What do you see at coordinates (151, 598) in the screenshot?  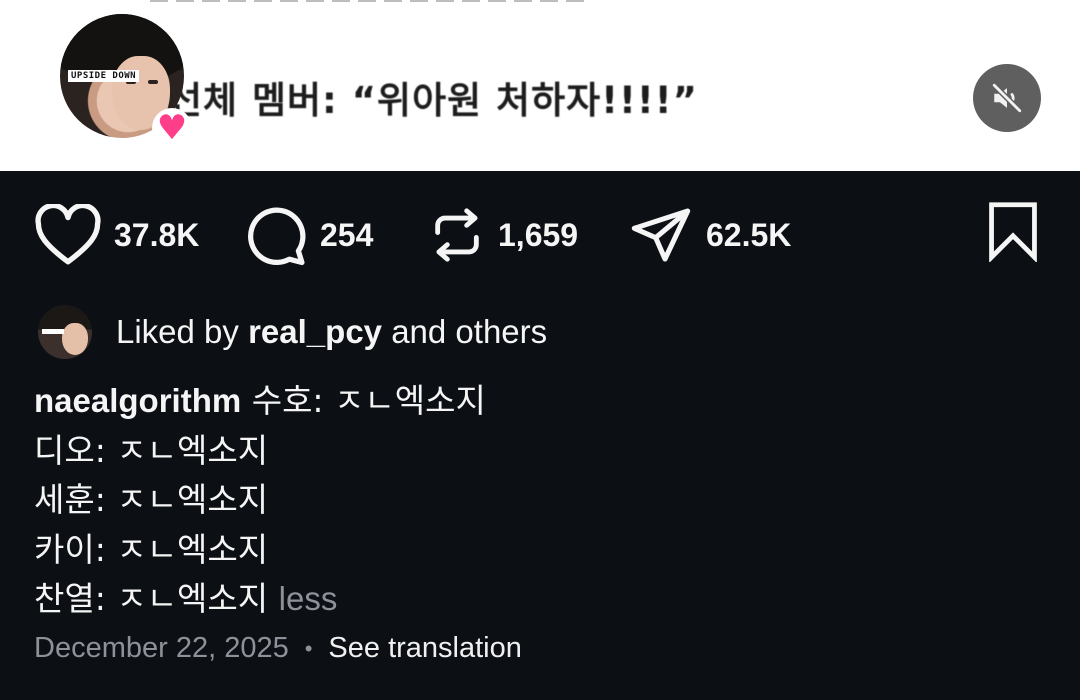 I see `caption-text: 찬열: ㅈㄴ엑소지` at bounding box center [151, 598].